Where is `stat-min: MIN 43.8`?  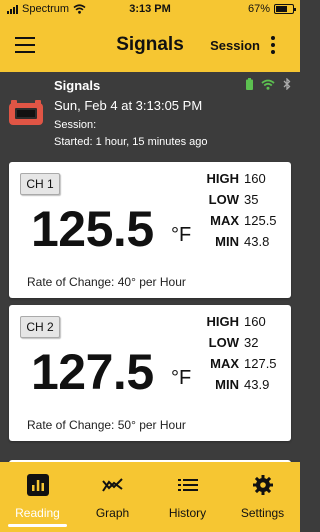 stat-min: MIN 43.8 is located at coordinates (243, 244).